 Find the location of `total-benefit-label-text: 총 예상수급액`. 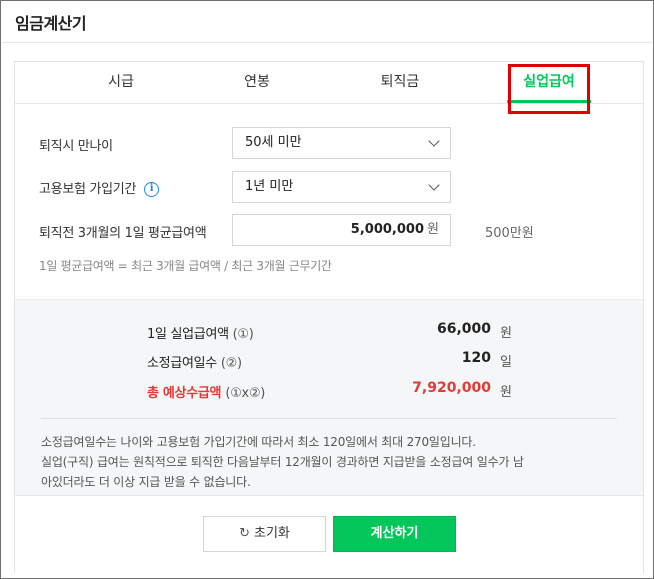

total-benefit-label-text: 총 예상수급액 is located at coordinates (184, 393).